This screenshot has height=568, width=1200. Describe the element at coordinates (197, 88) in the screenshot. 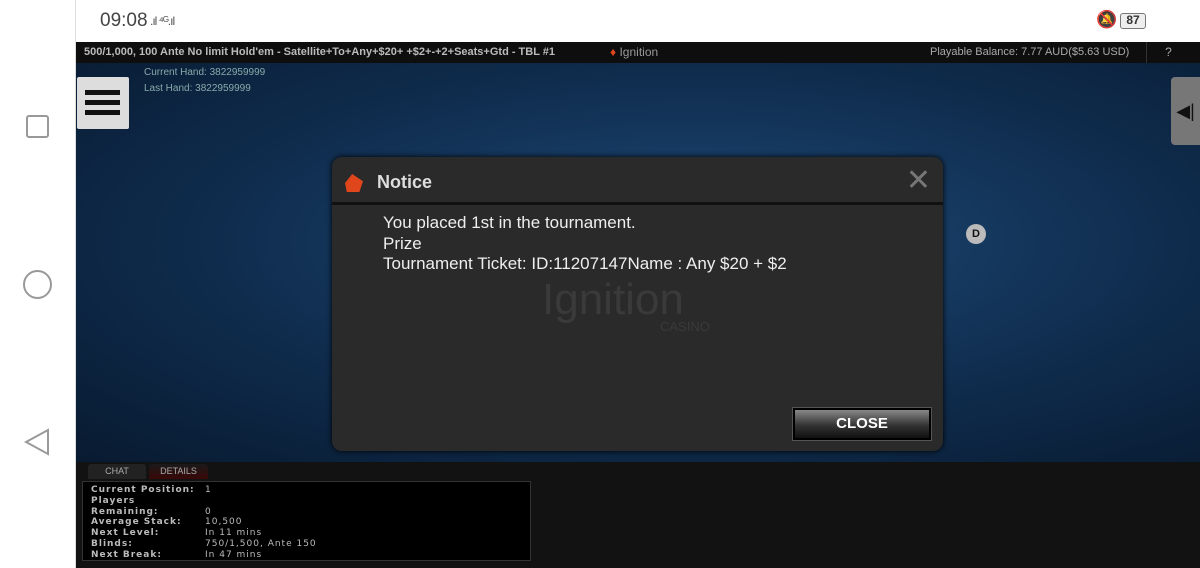

I see `last-hand: Last Hand: 3822959999` at that location.